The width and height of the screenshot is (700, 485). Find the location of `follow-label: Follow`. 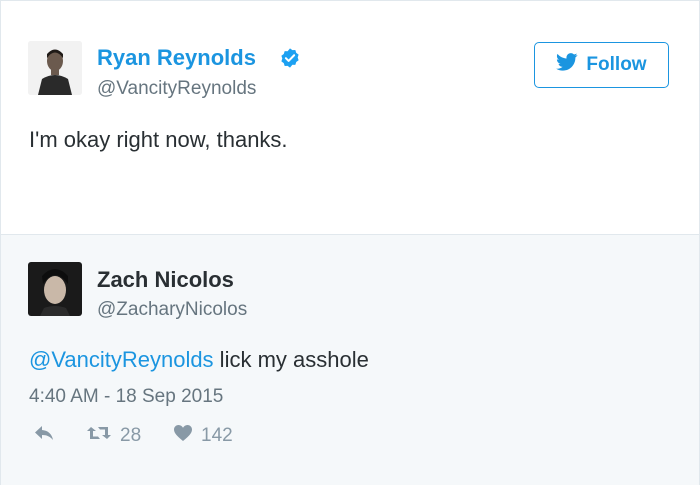

follow-label: Follow is located at coordinates (616, 64).